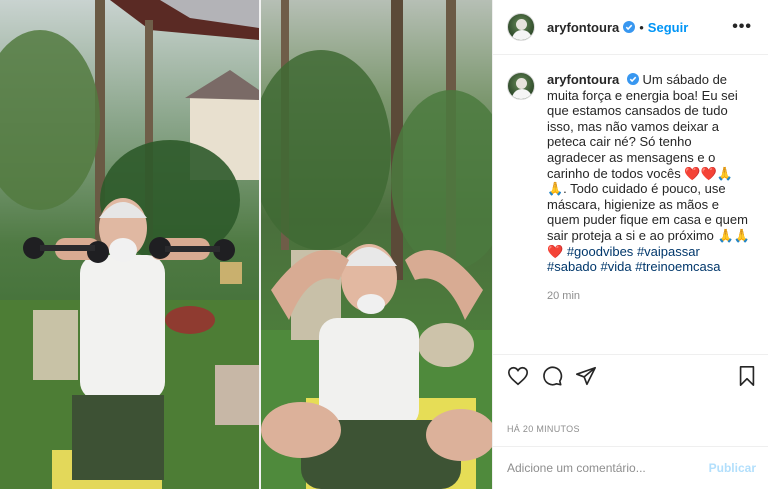  I want to click on comment-input, so click(608, 468).